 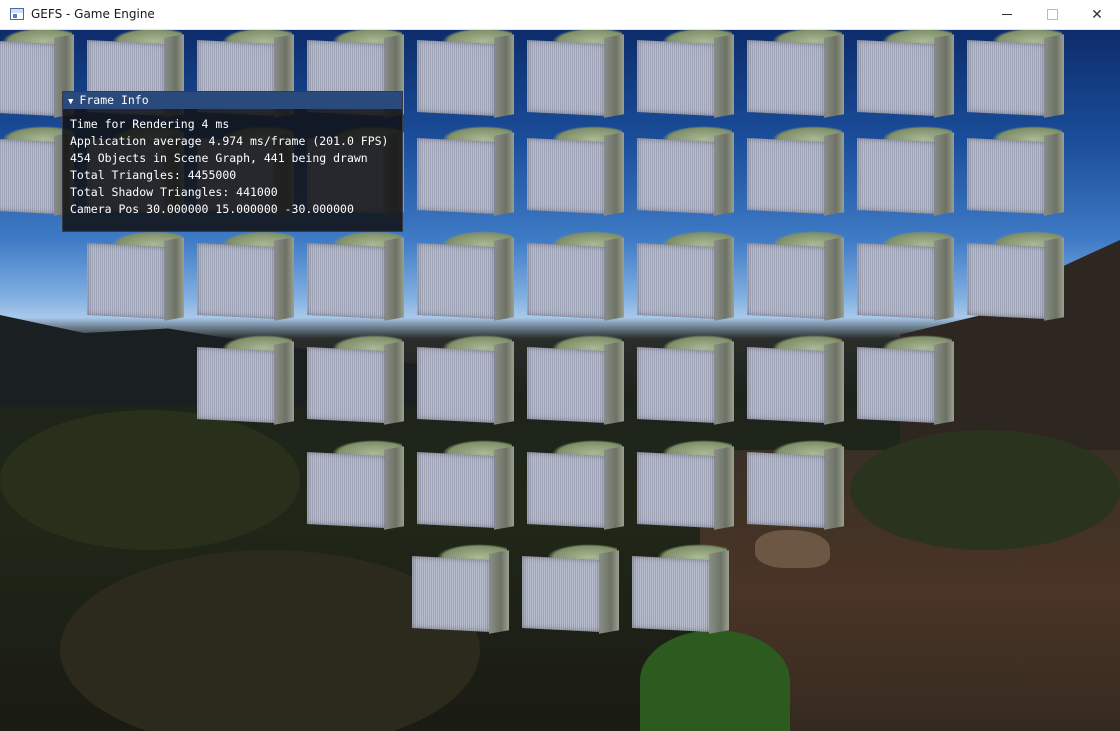 I want to click on close-icon: ✕, so click(x=1097, y=14).